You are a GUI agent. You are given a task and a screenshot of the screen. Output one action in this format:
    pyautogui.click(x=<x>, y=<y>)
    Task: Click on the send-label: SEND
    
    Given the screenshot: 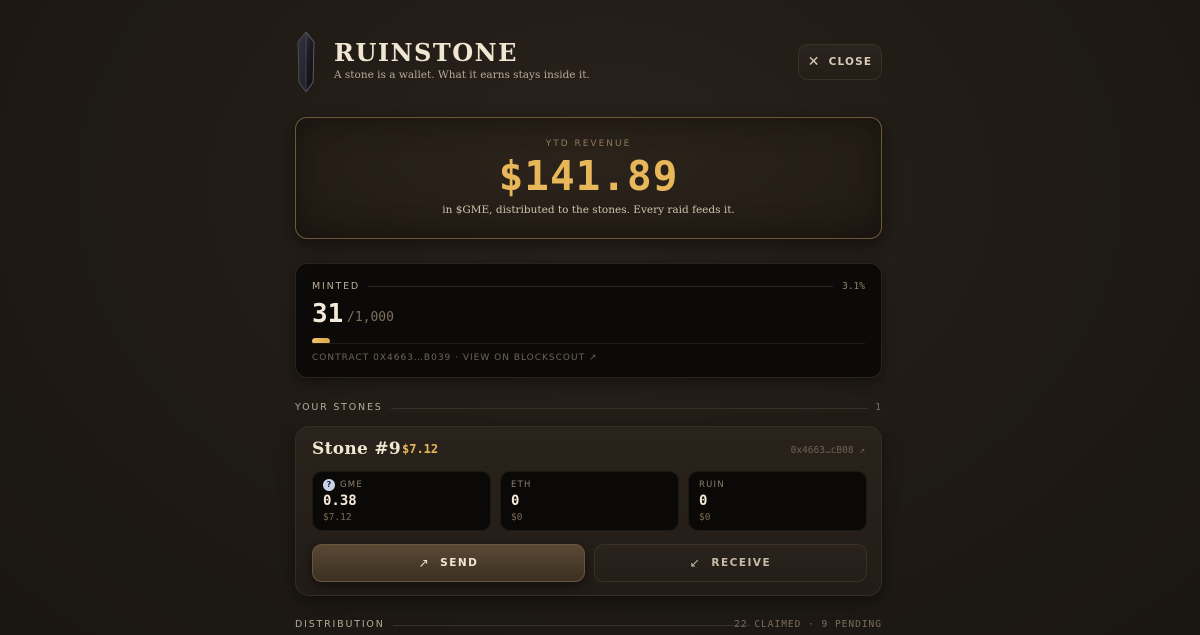 What is the action you would take?
    pyautogui.click(x=459, y=563)
    